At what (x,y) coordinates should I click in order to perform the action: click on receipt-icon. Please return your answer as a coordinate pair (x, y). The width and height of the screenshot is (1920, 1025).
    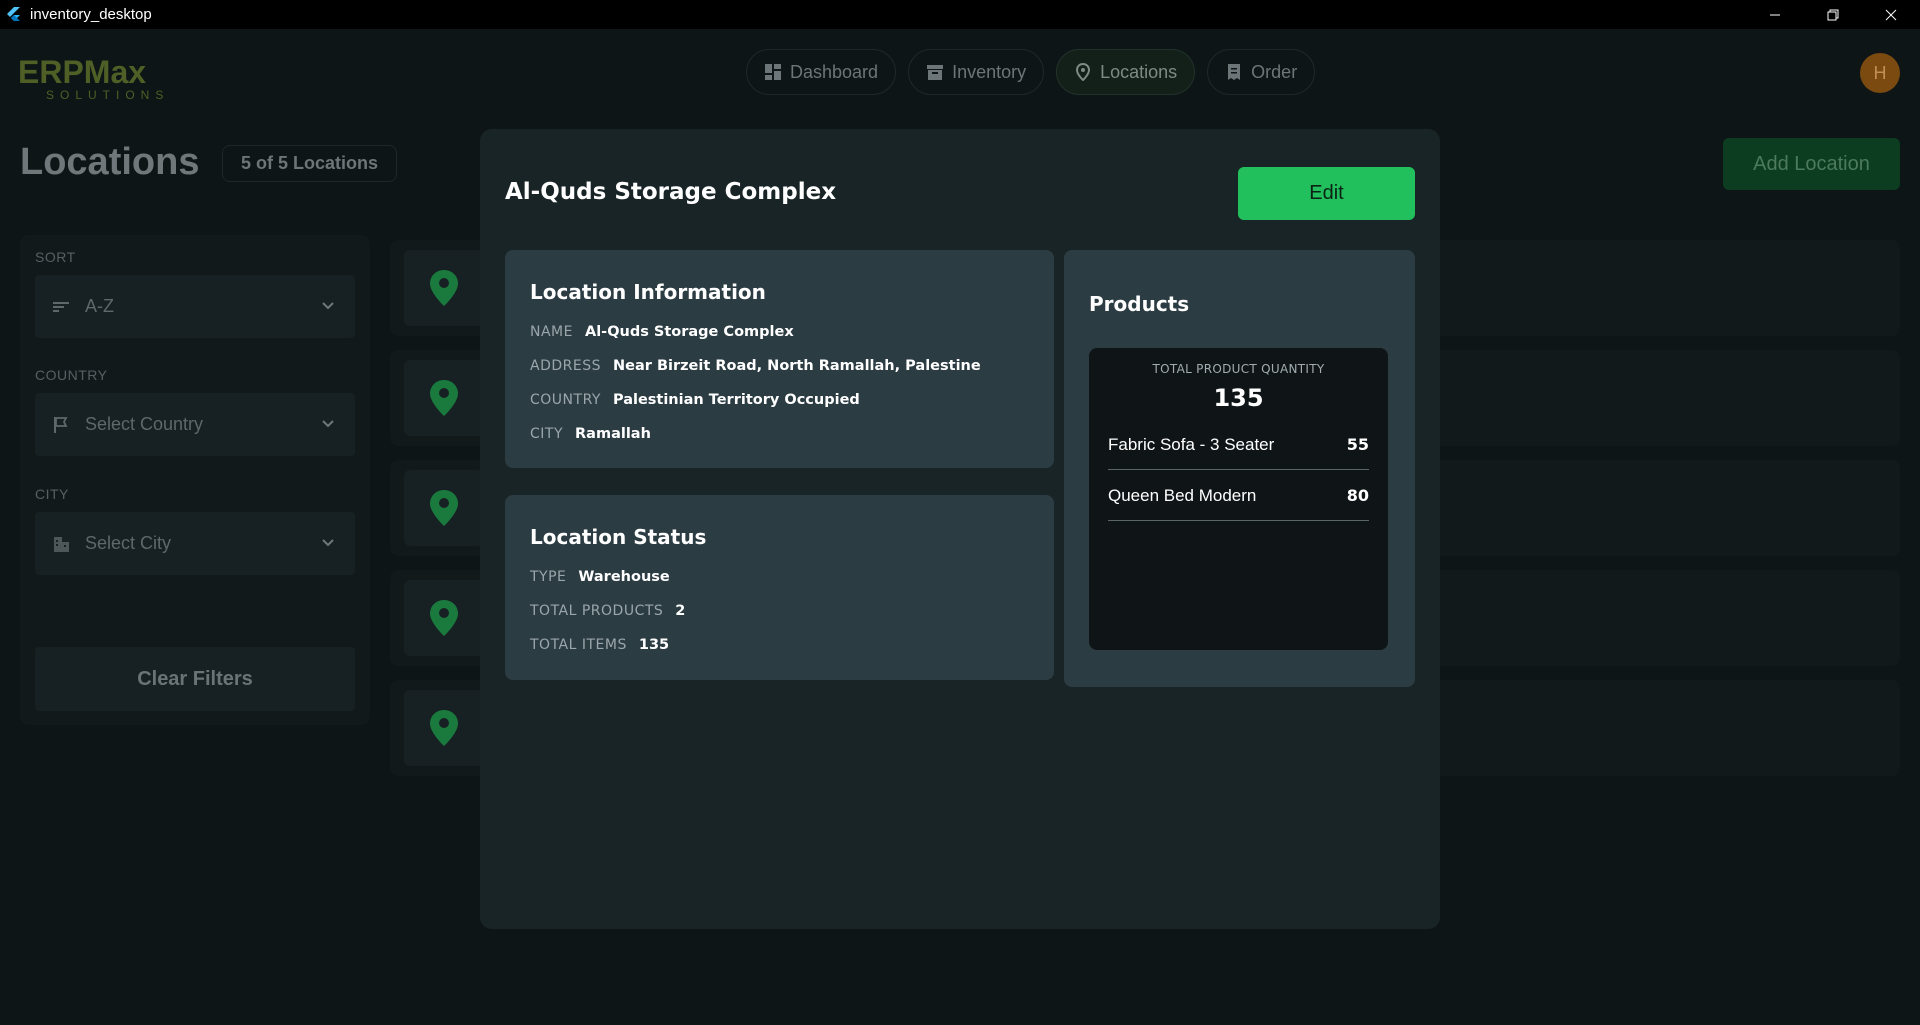
    Looking at the image, I should click on (1234, 72).